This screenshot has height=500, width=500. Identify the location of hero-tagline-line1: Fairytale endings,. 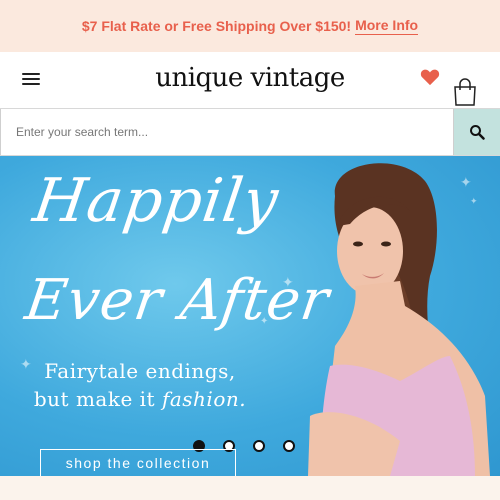
(140, 371).